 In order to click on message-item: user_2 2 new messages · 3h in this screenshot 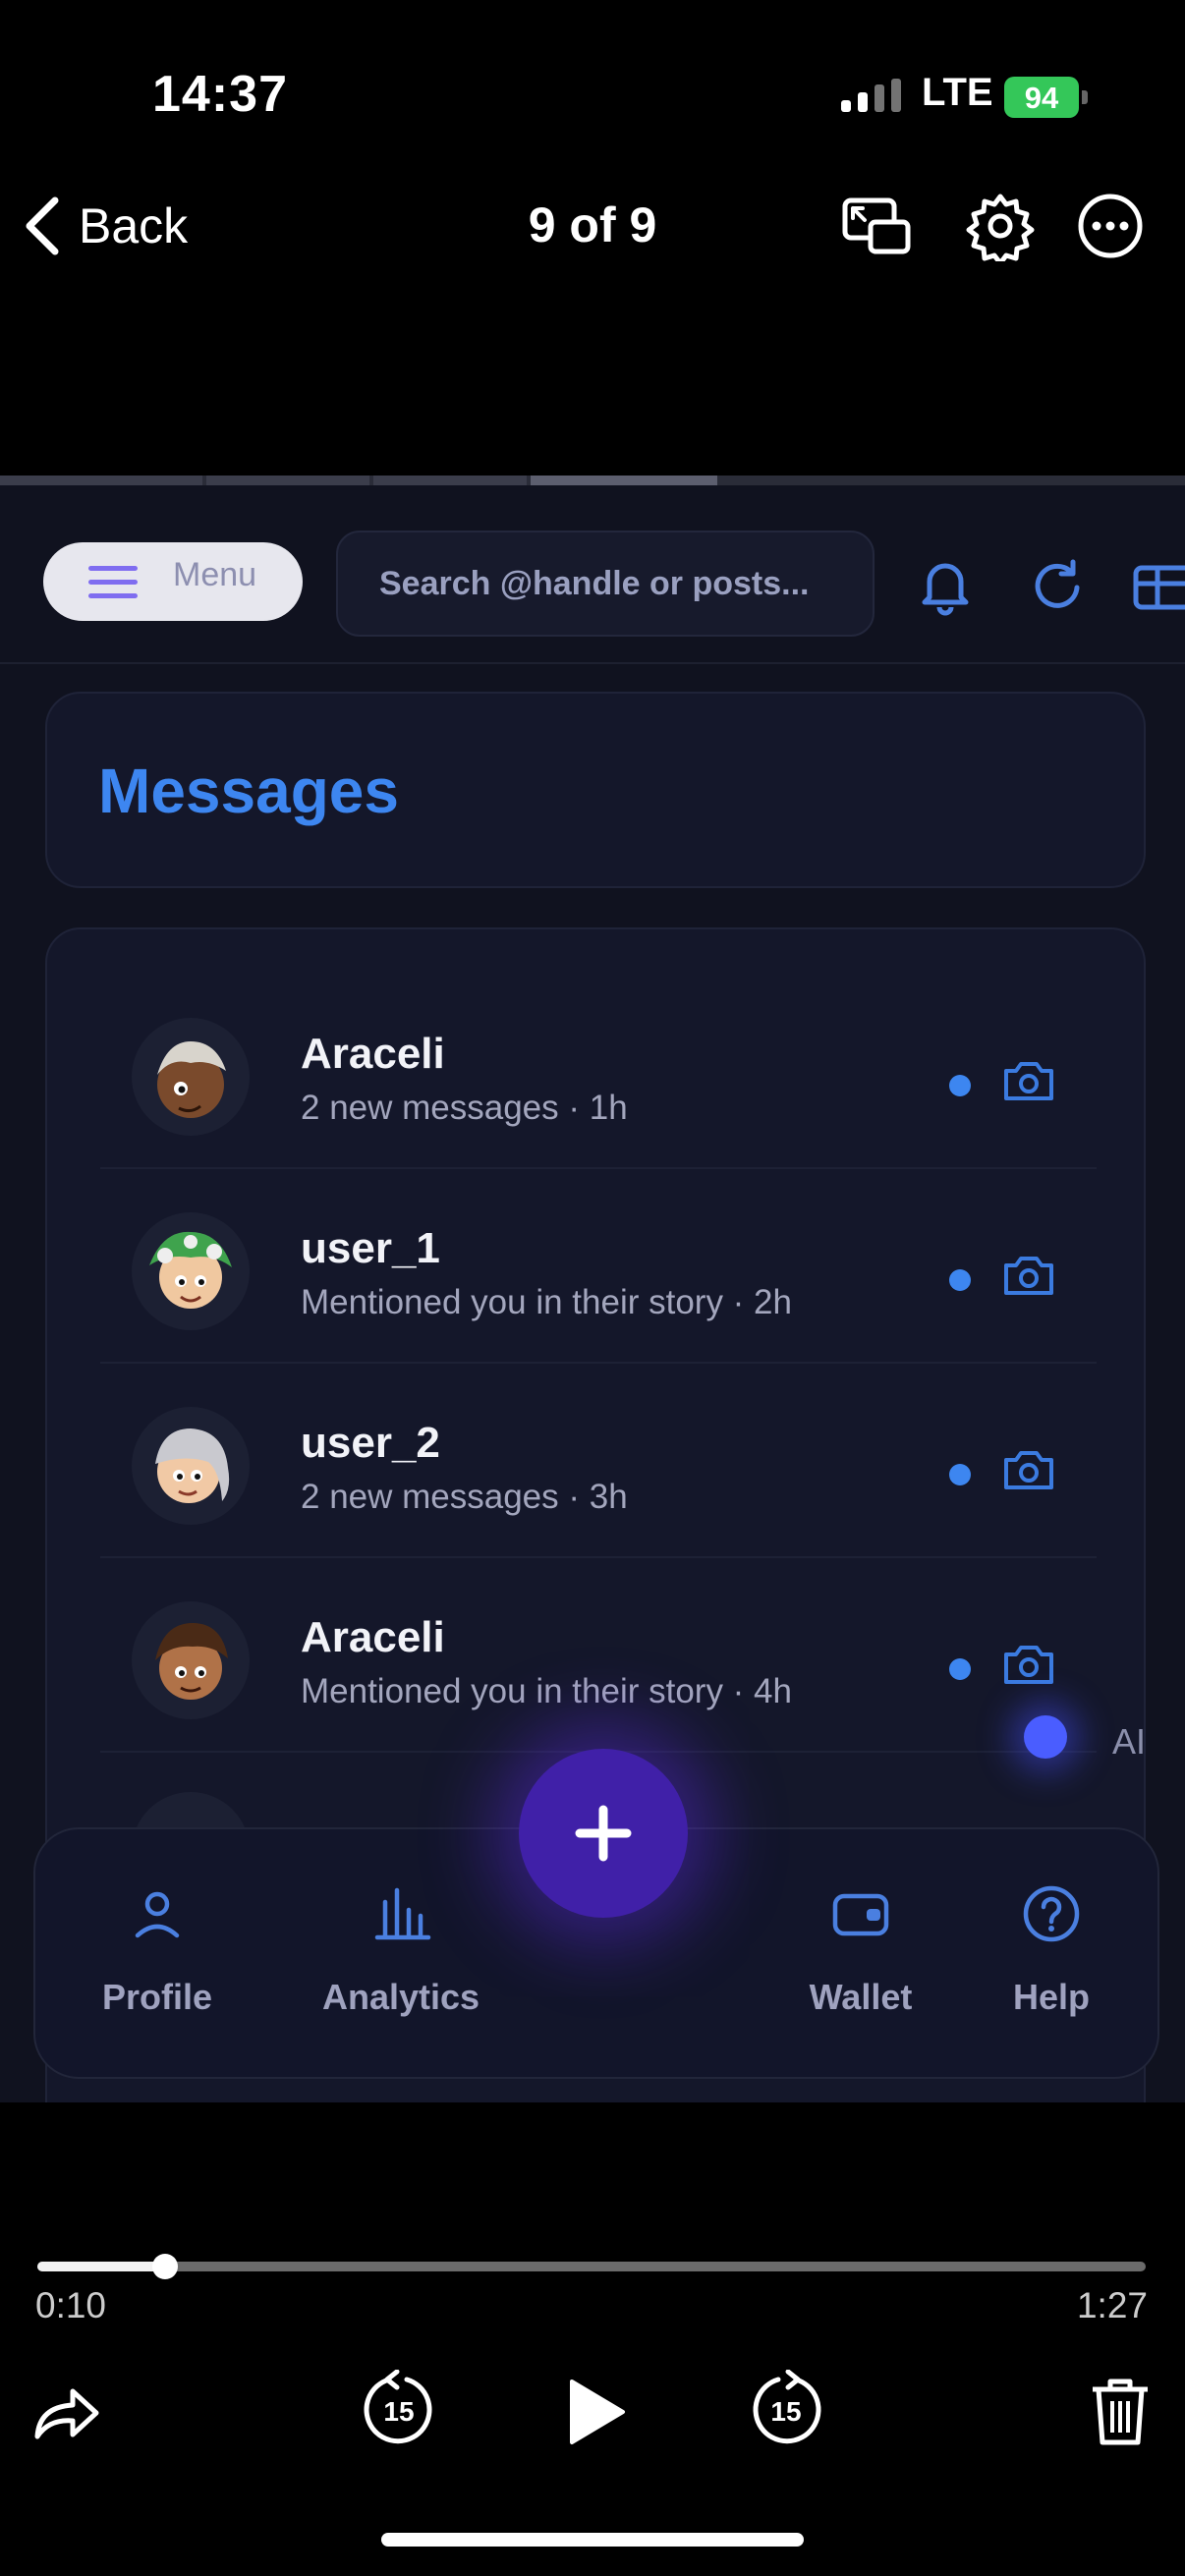, I will do `click(598, 1461)`.